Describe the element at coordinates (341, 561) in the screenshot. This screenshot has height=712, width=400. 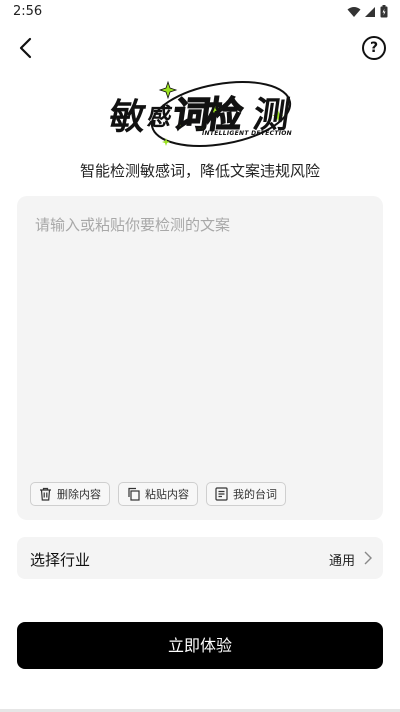
I see `industry-value: 通用` at that location.